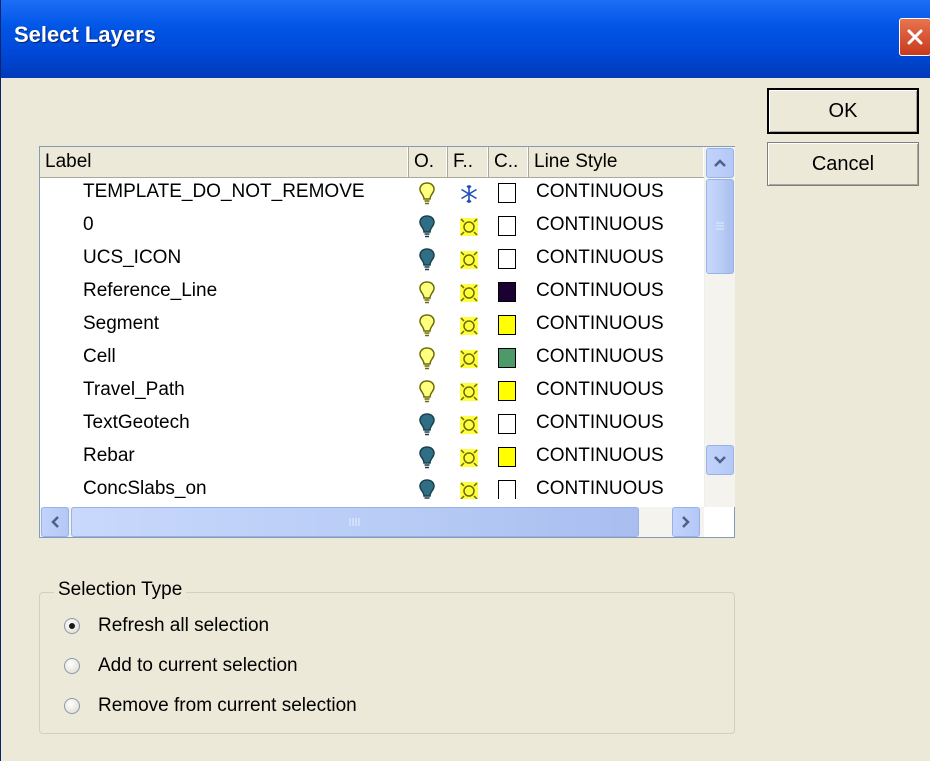  Describe the element at coordinates (109, 455) in the screenshot. I see `layer-label: Rebar` at that location.